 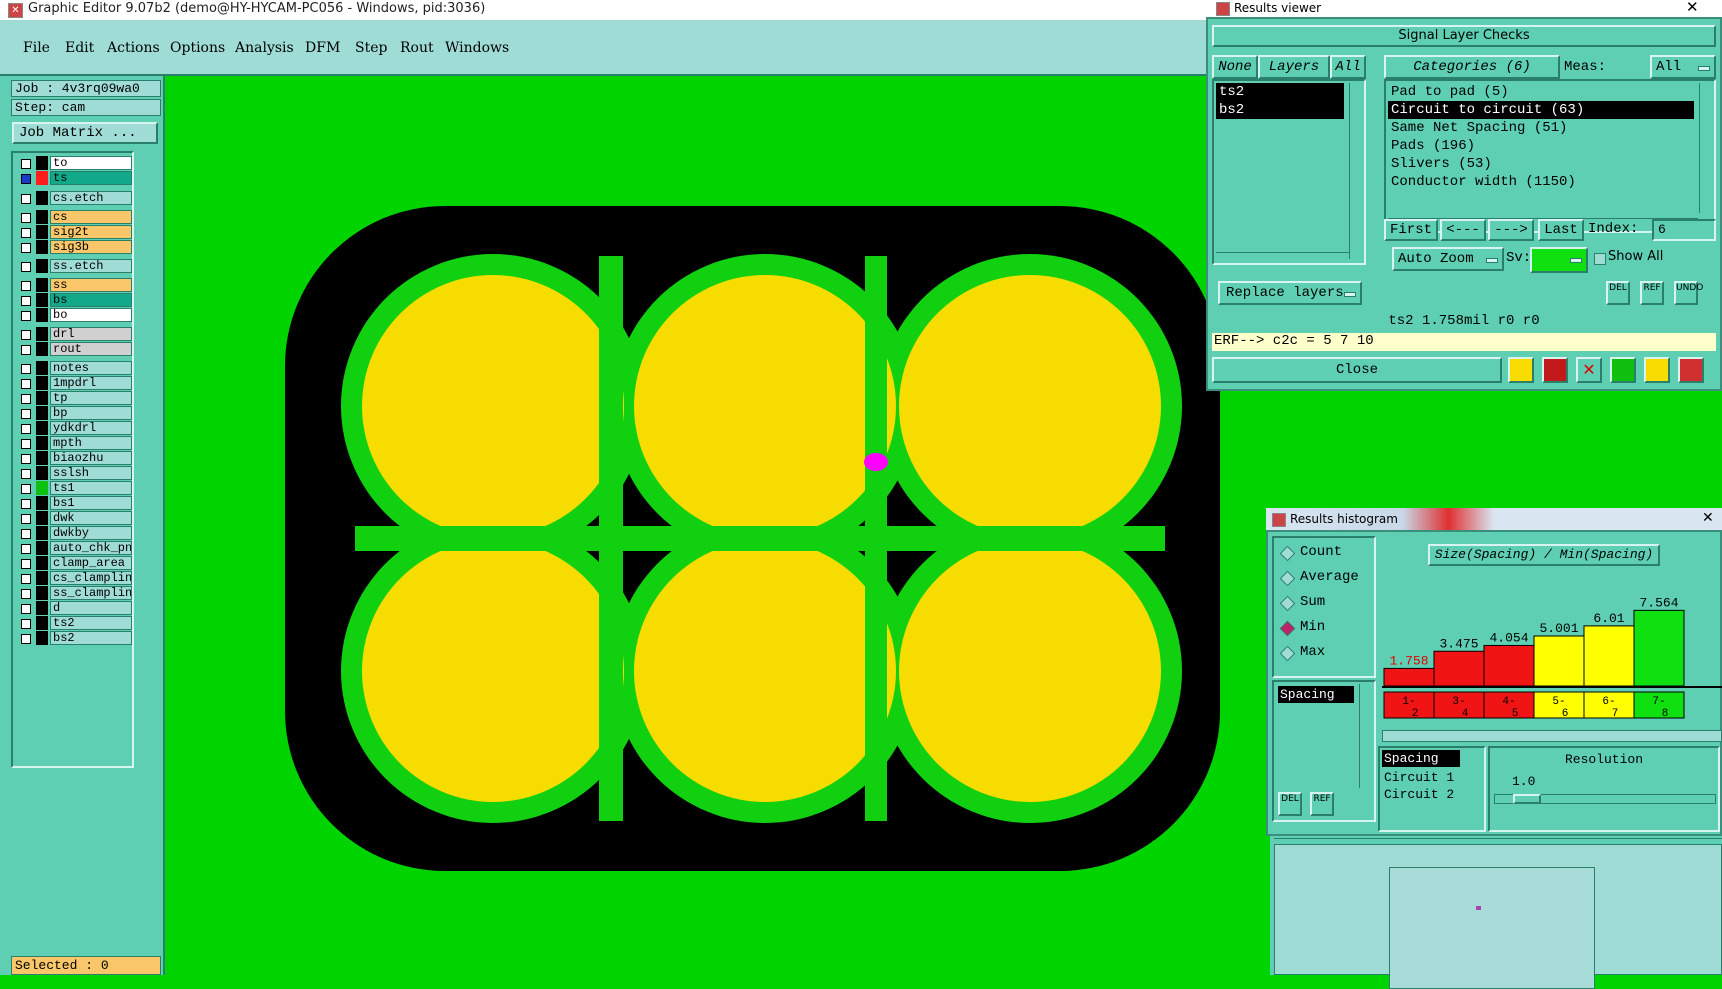 What do you see at coordinates (1683, 67) in the screenshot?
I see `meas-dropdown: All` at bounding box center [1683, 67].